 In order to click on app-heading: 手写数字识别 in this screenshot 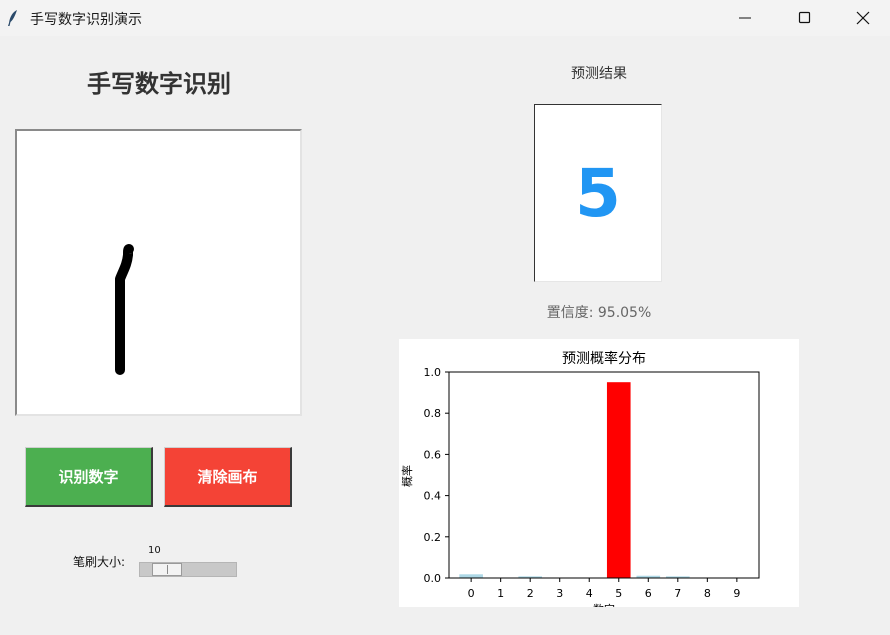, I will do `click(159, 84)`.